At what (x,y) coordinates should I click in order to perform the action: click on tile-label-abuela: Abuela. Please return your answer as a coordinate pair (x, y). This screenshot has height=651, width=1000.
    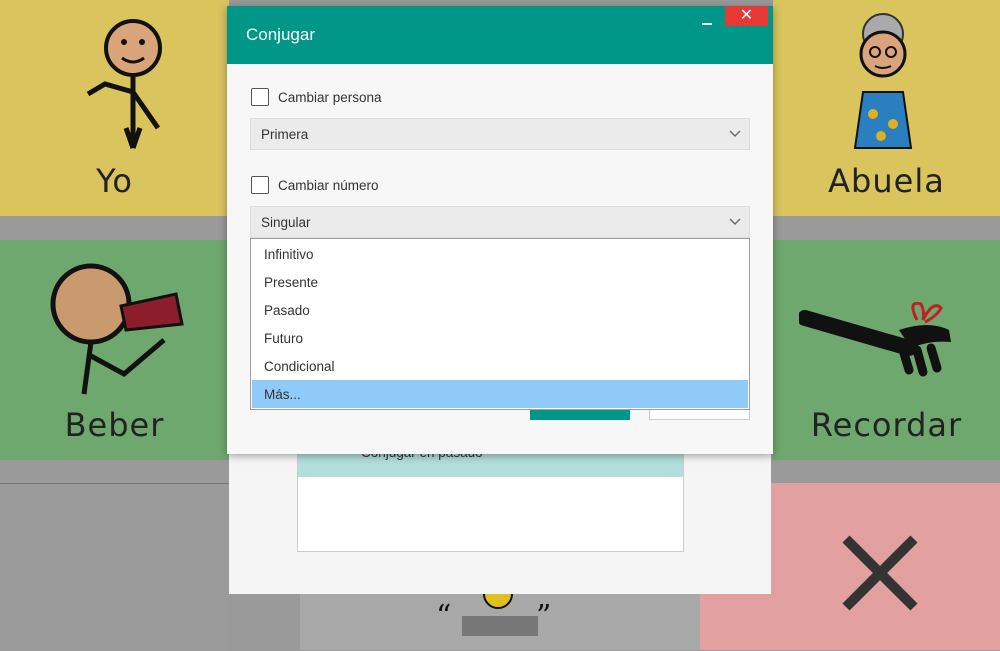
    Looking at the image, I should click on (886, 181).